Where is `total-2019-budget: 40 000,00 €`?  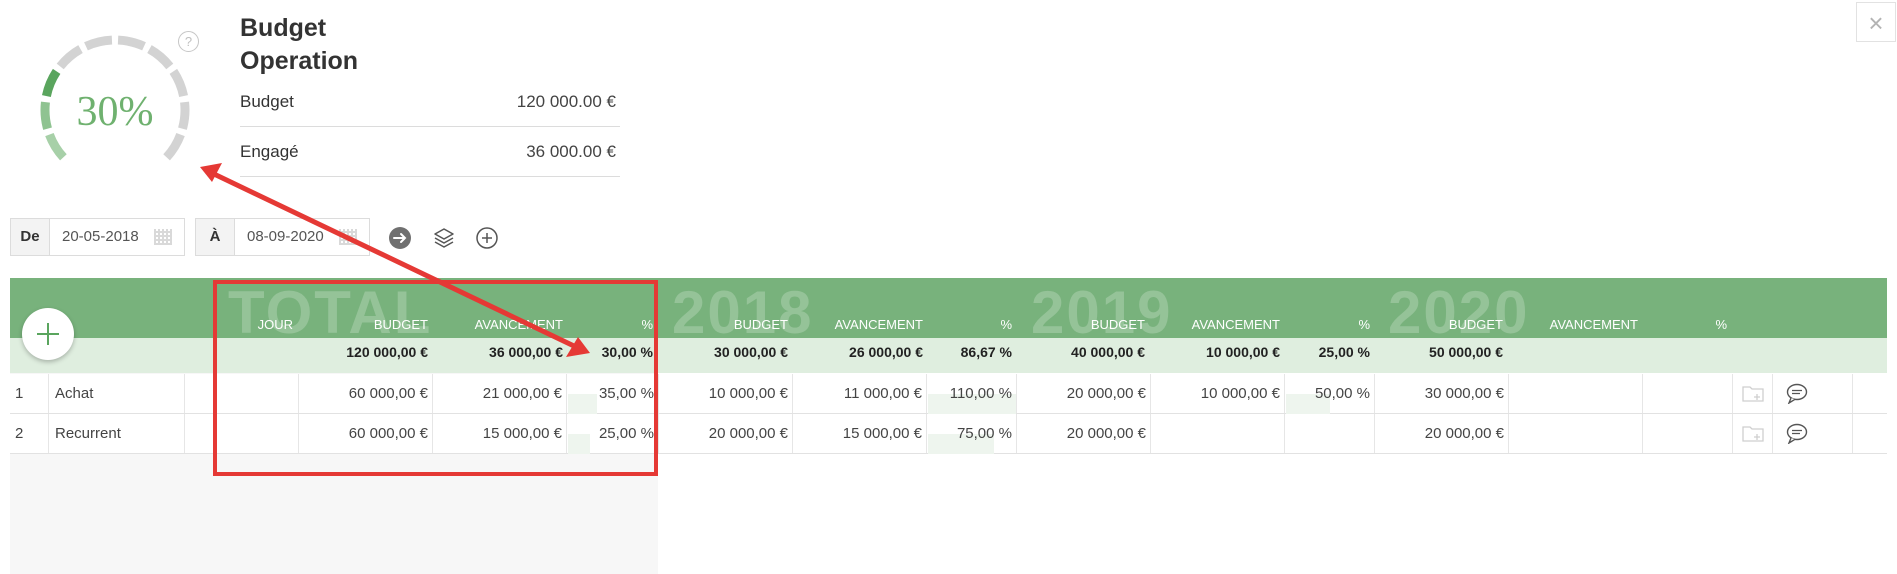
total-2019-budget: 40 000,00 € is located at coordinates (1108, 352).